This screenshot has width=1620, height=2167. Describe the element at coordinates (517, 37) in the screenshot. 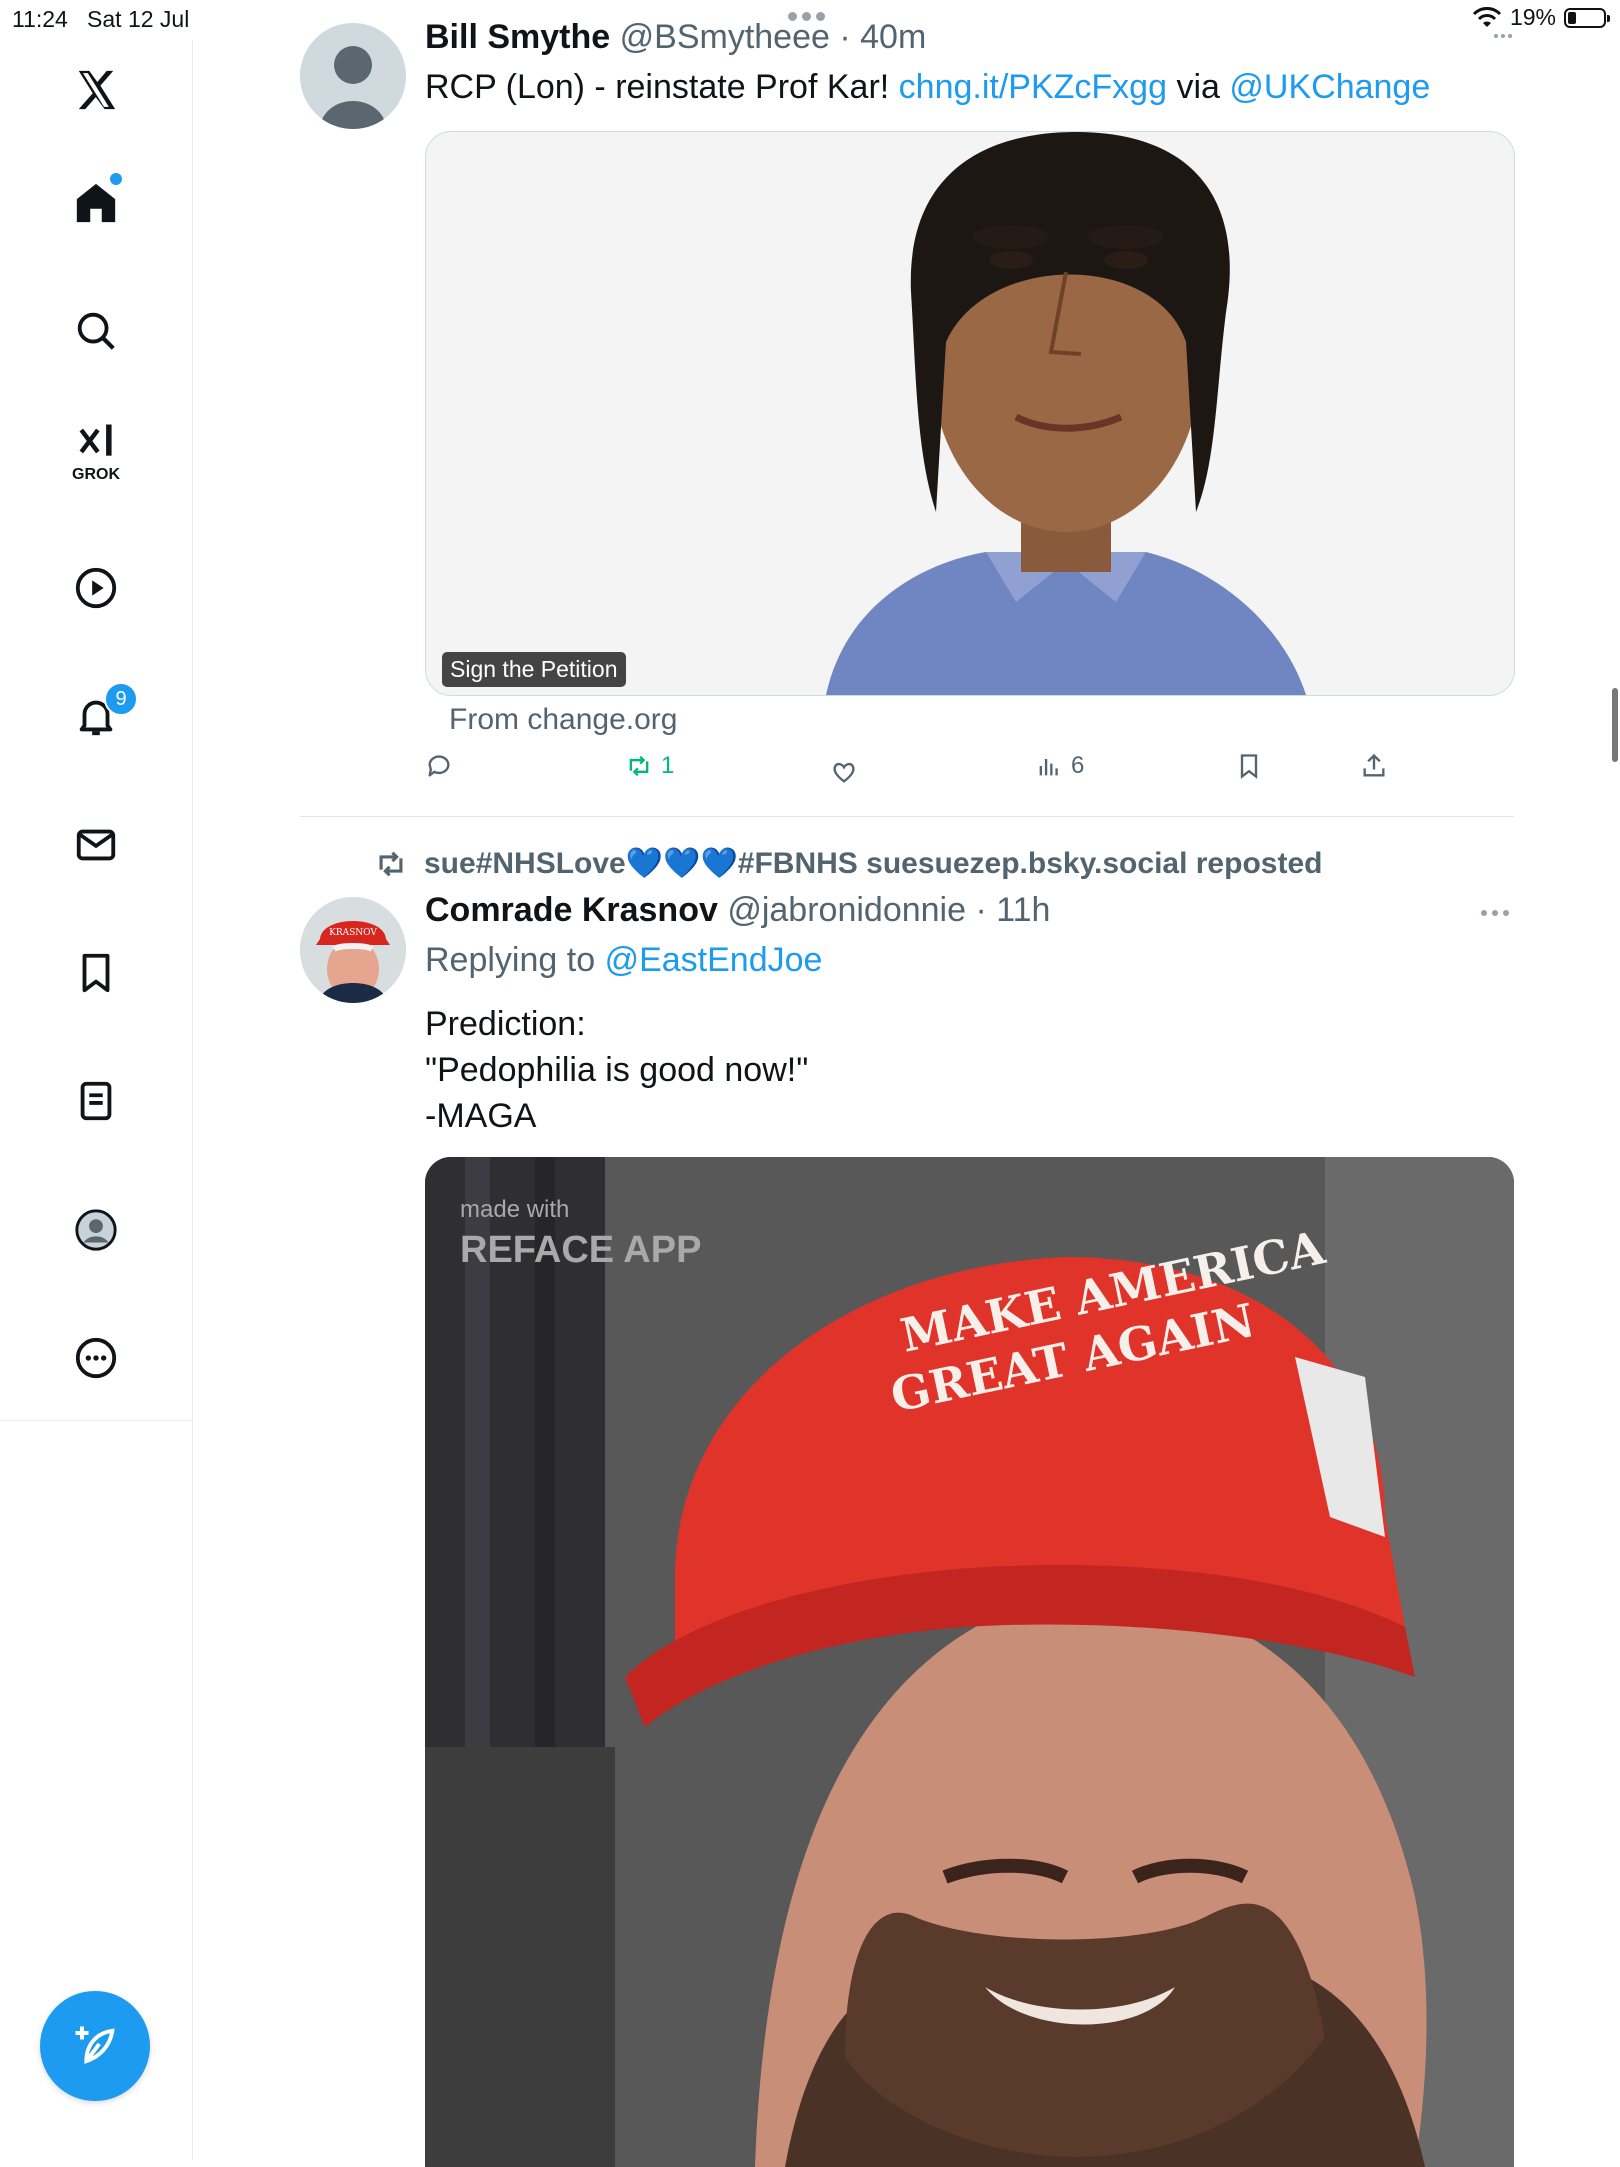

I see `tweet1-author-name: Bill Smythe` at that location.